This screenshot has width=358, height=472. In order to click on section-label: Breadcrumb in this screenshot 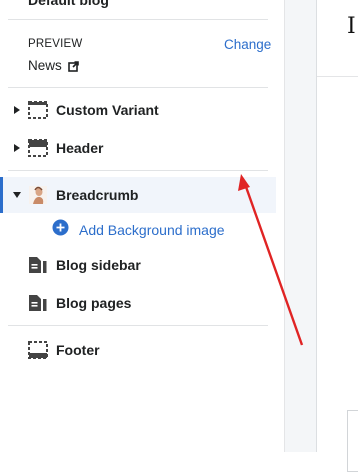, I will do `click(97, 195)`.